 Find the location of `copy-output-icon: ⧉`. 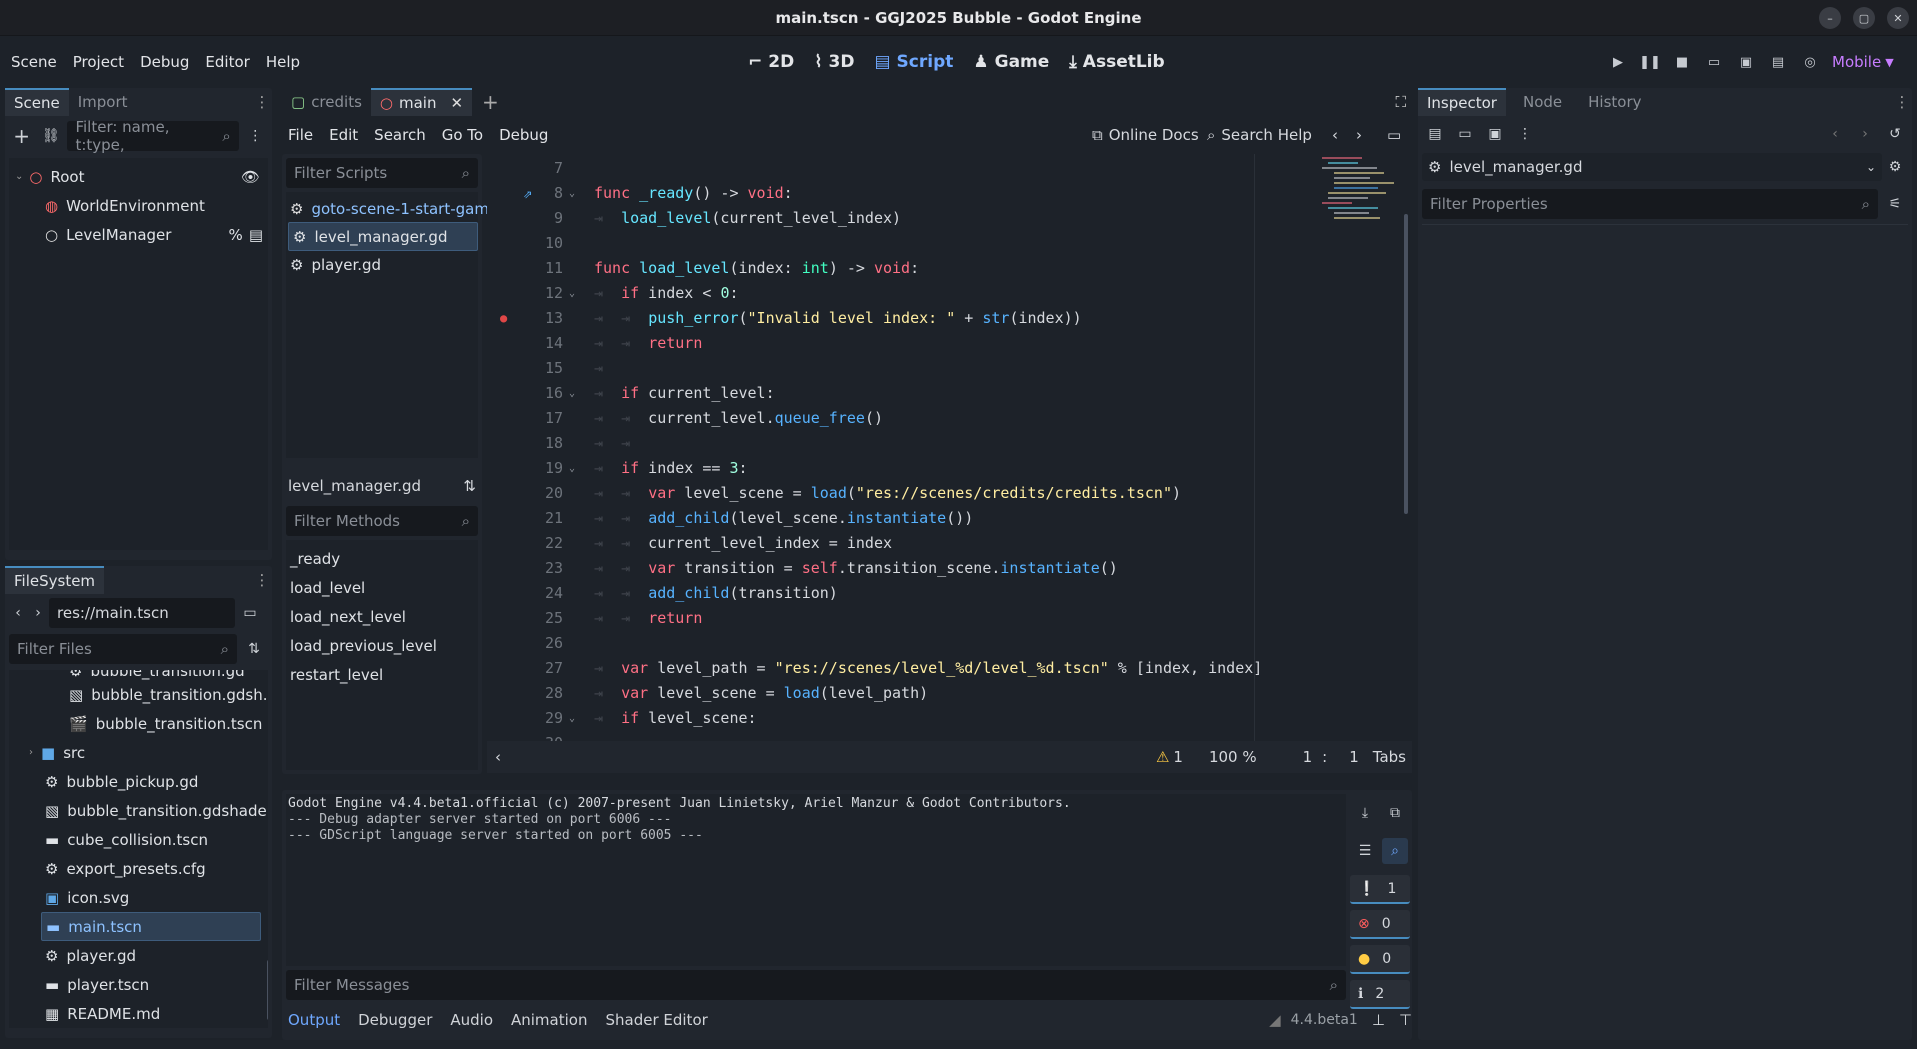

copy-output-icon: ⧉ is located at coordinates (1395, 813).